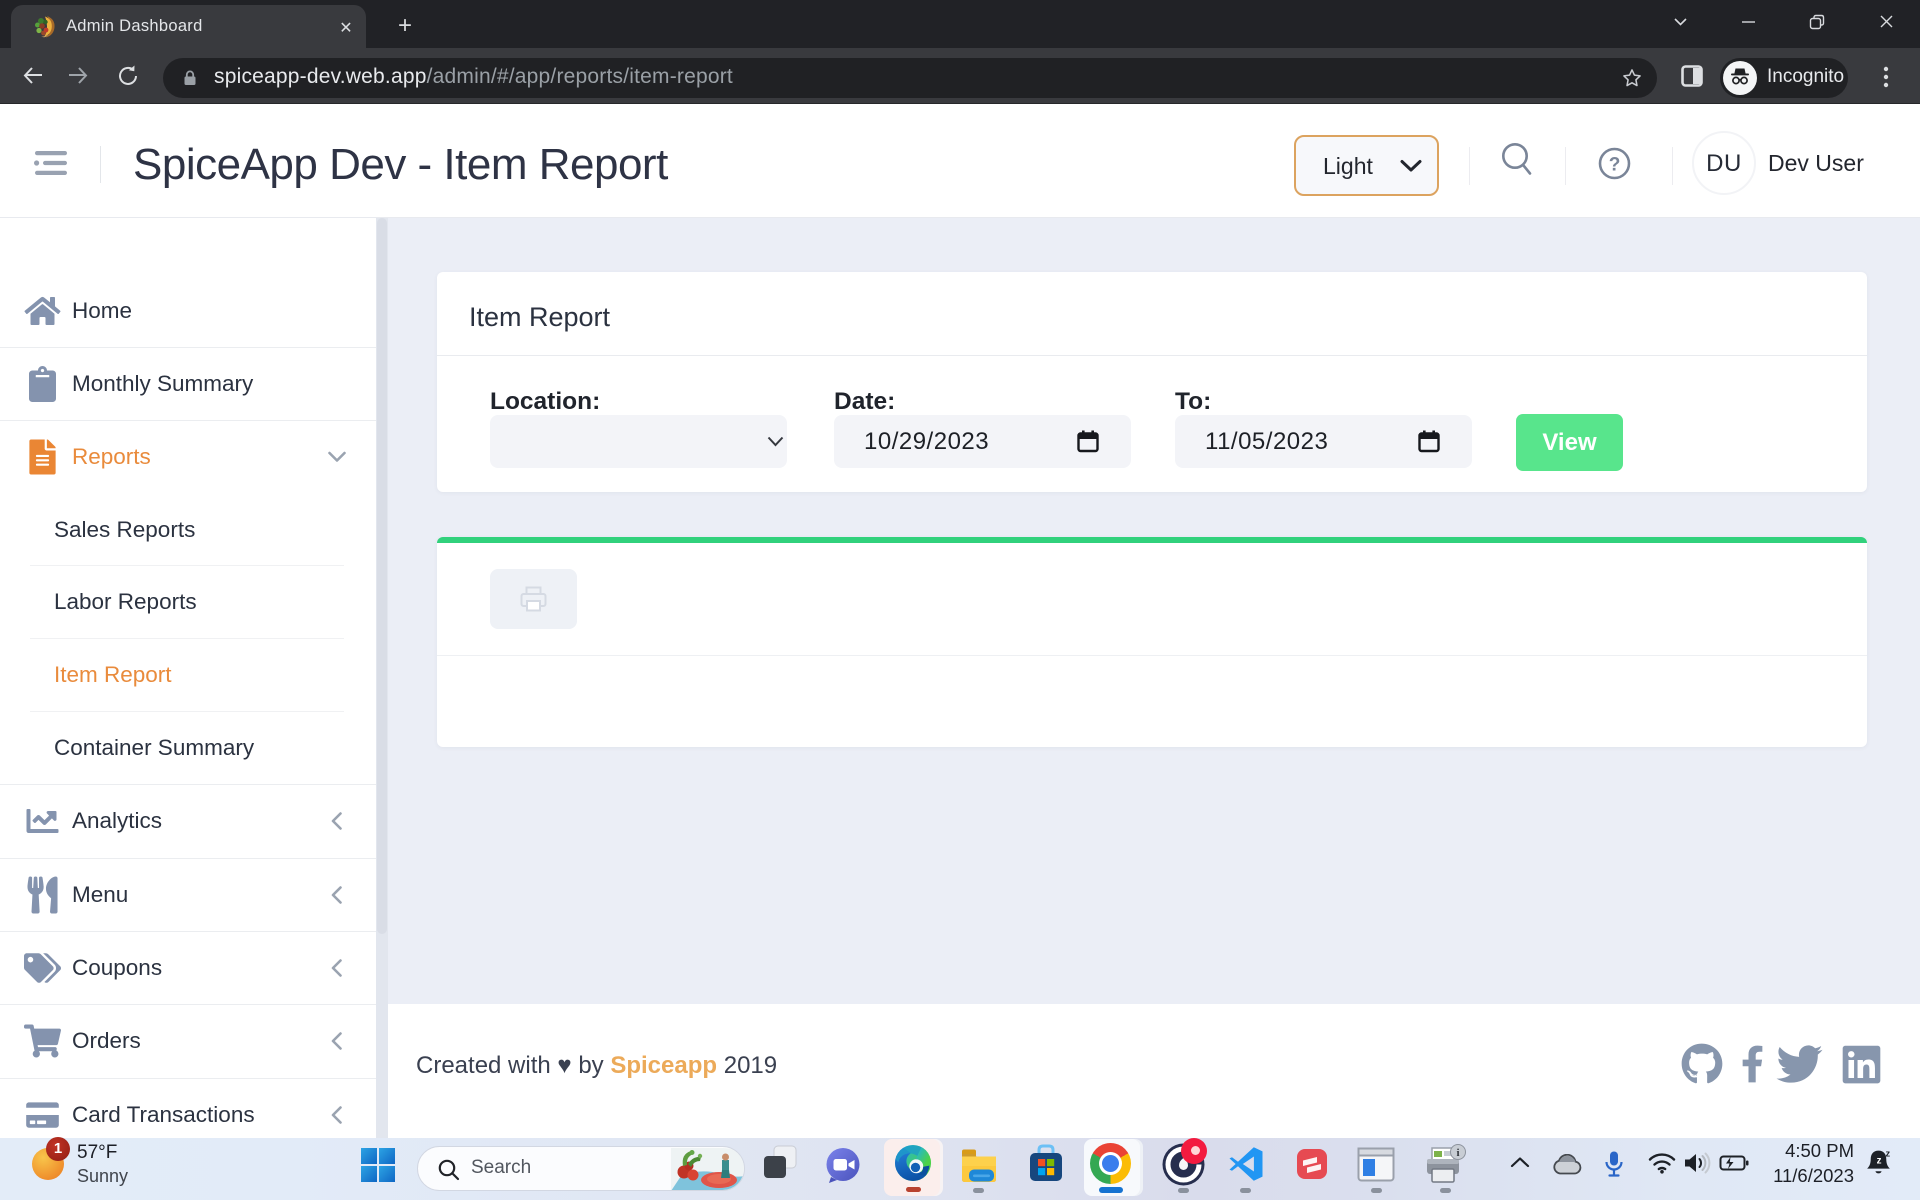 The width and height of the screenshot is (1920, 1200). Describe the element at coordinates (1457, 1153) in the screenshot. I see `svg-text: i` at that location.